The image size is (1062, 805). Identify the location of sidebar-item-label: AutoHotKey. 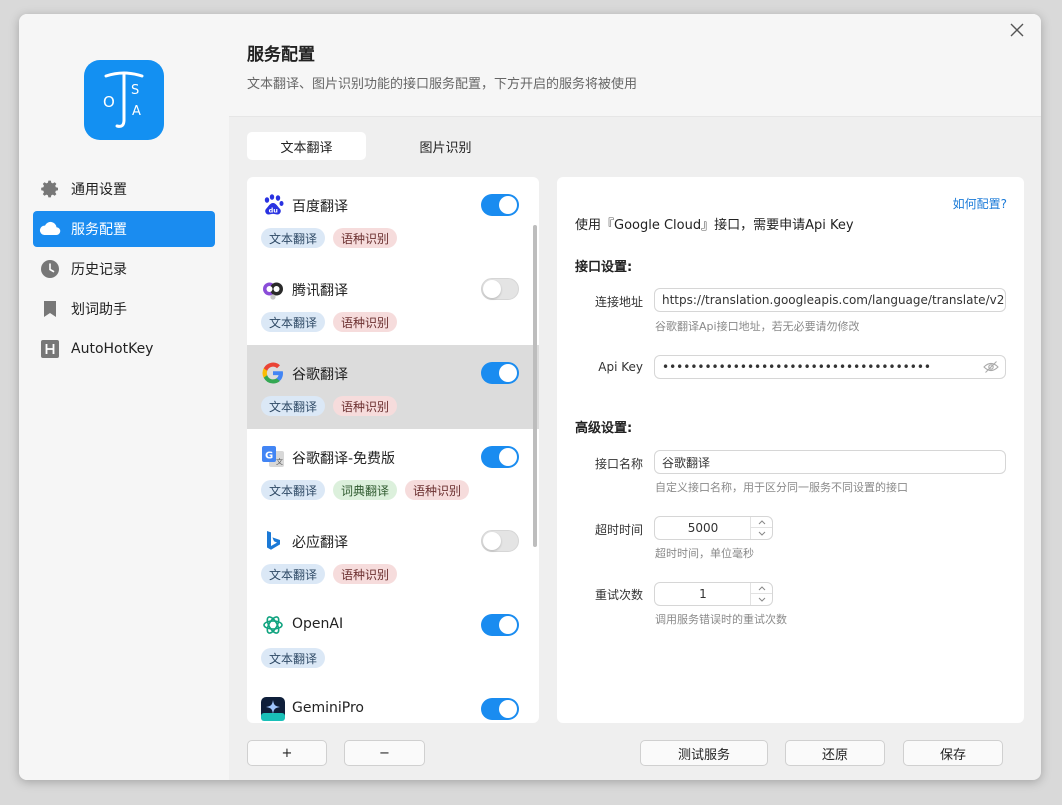
(112, 349).